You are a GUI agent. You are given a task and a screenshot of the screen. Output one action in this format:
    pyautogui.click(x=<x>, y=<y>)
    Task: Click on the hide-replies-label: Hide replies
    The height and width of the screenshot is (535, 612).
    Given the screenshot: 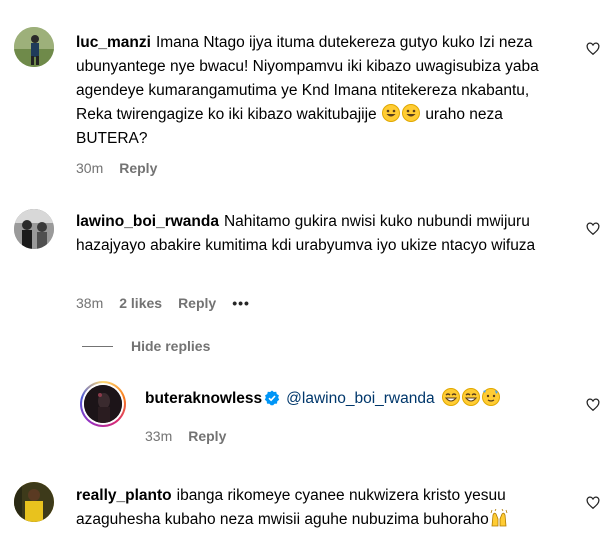 What is the action you would take?
    pyautogui.click(x=171, y=346)
    